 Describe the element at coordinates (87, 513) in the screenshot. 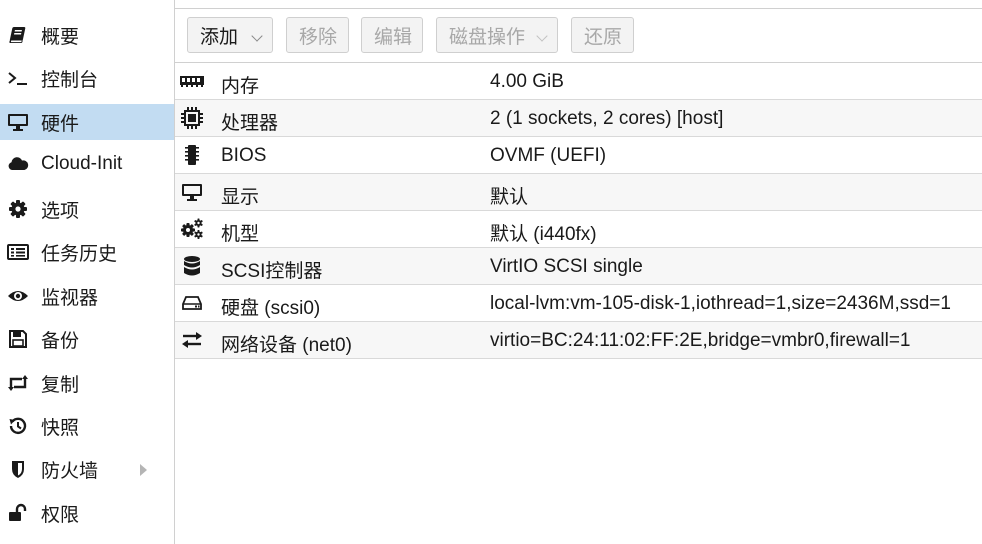

I see `sidebar-item-permissions: 权限` at that location.